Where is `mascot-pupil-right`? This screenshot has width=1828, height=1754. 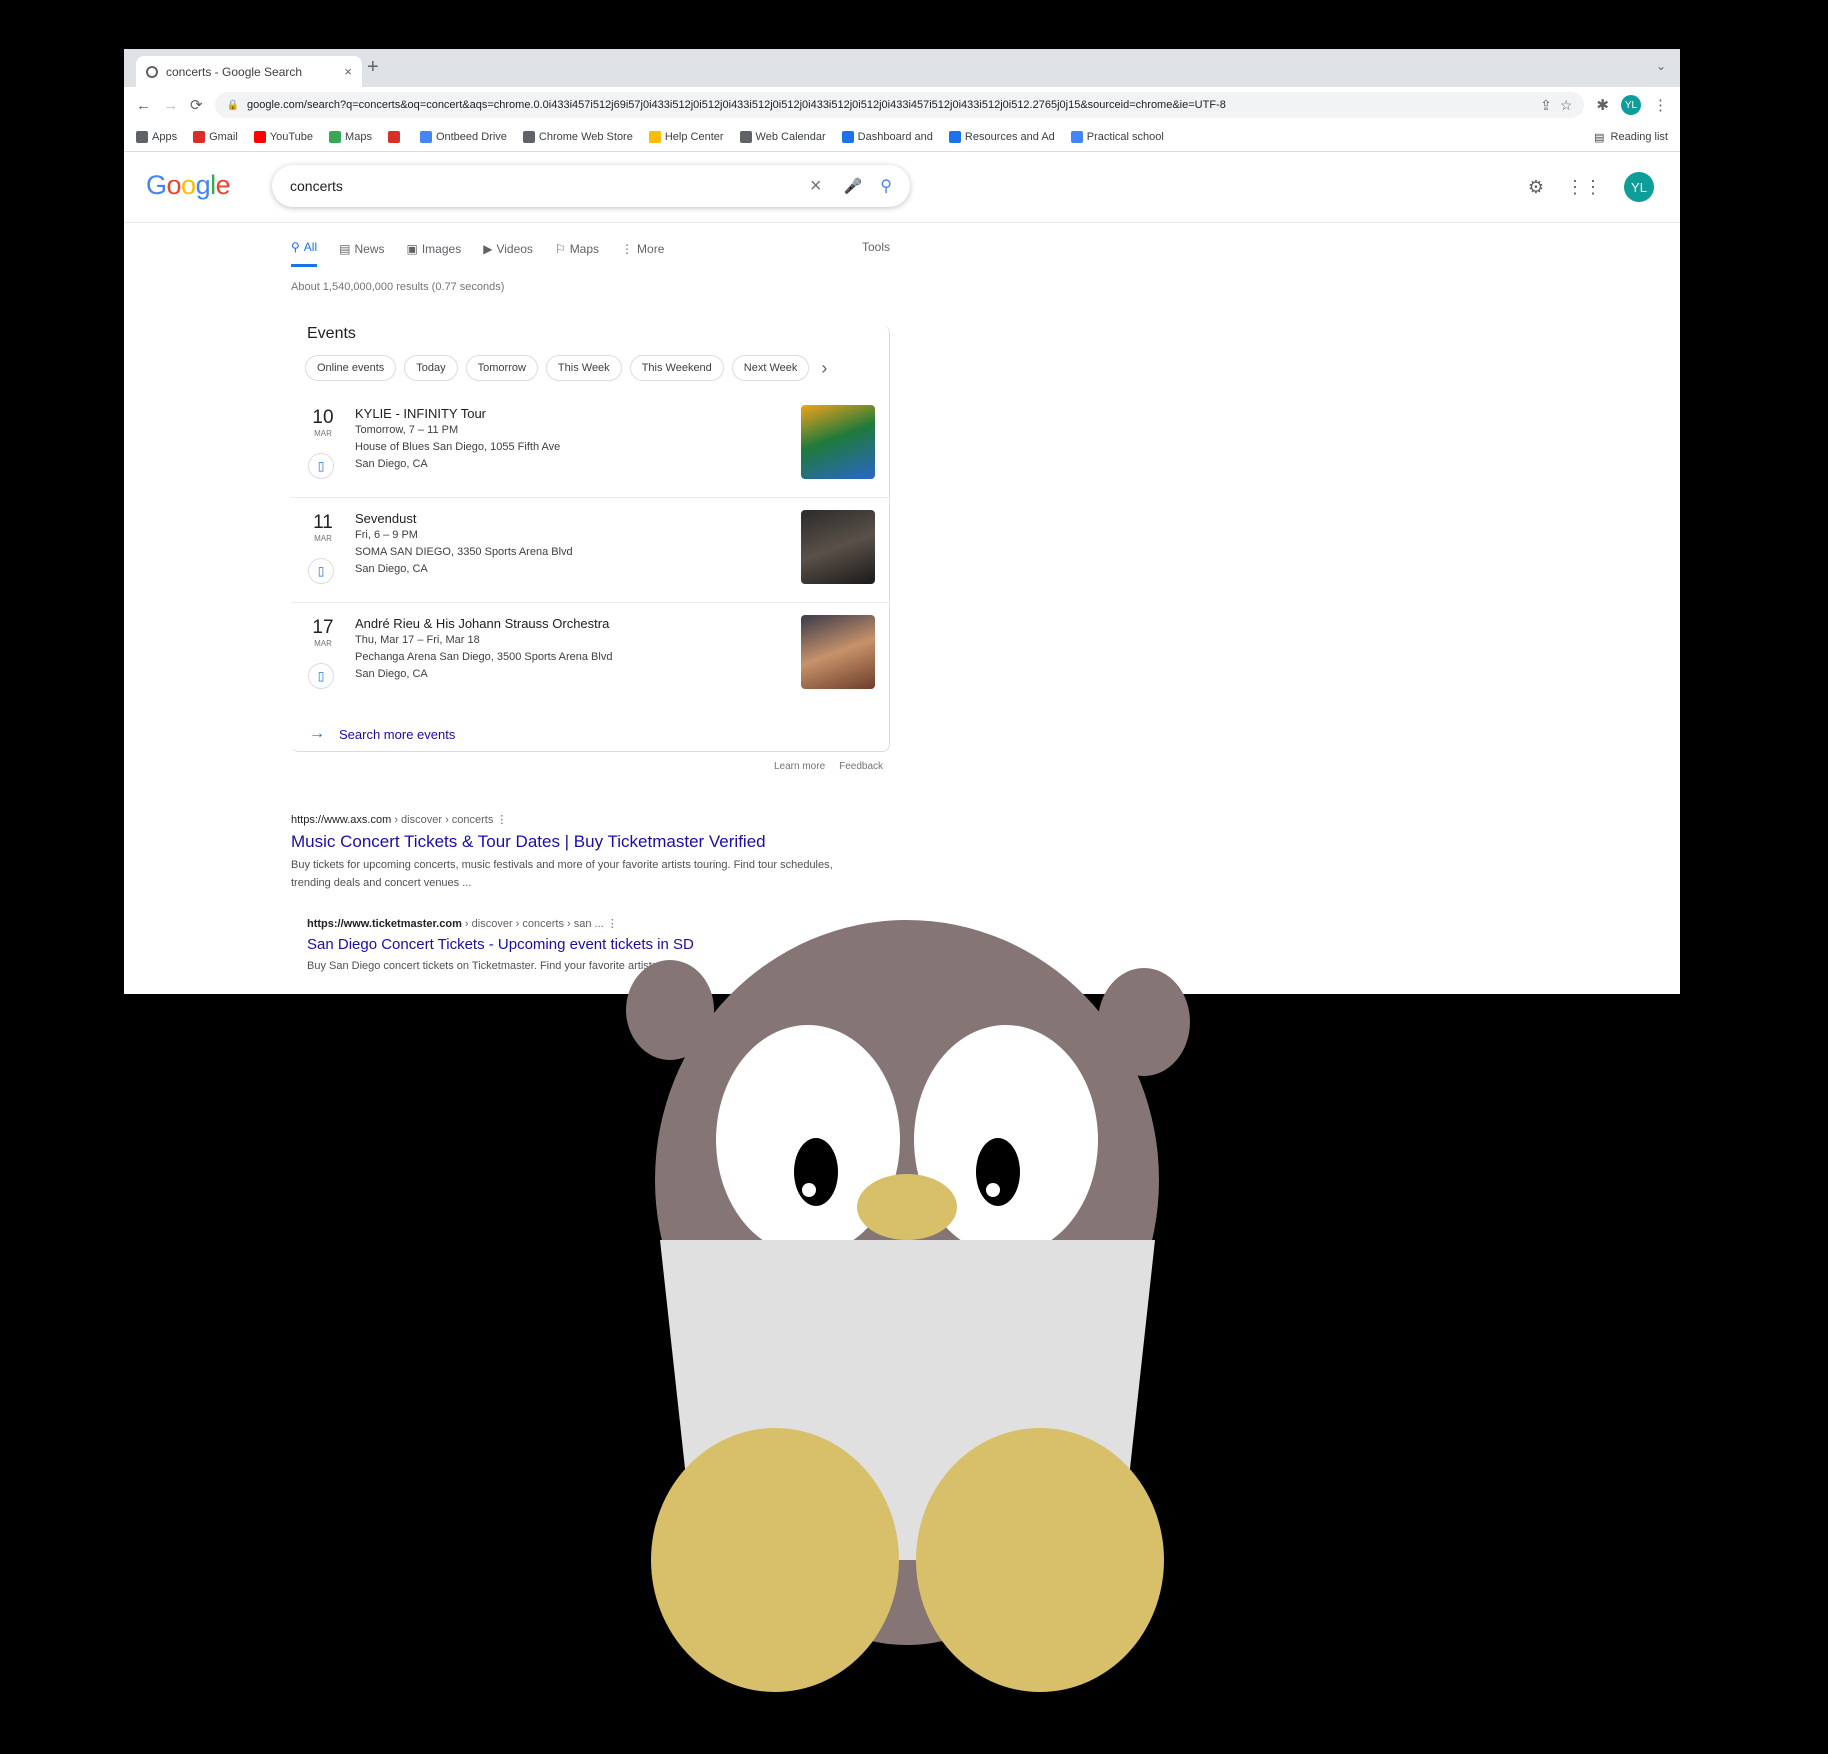
mascot-pupil-right is located at coordinates (998, 1172).